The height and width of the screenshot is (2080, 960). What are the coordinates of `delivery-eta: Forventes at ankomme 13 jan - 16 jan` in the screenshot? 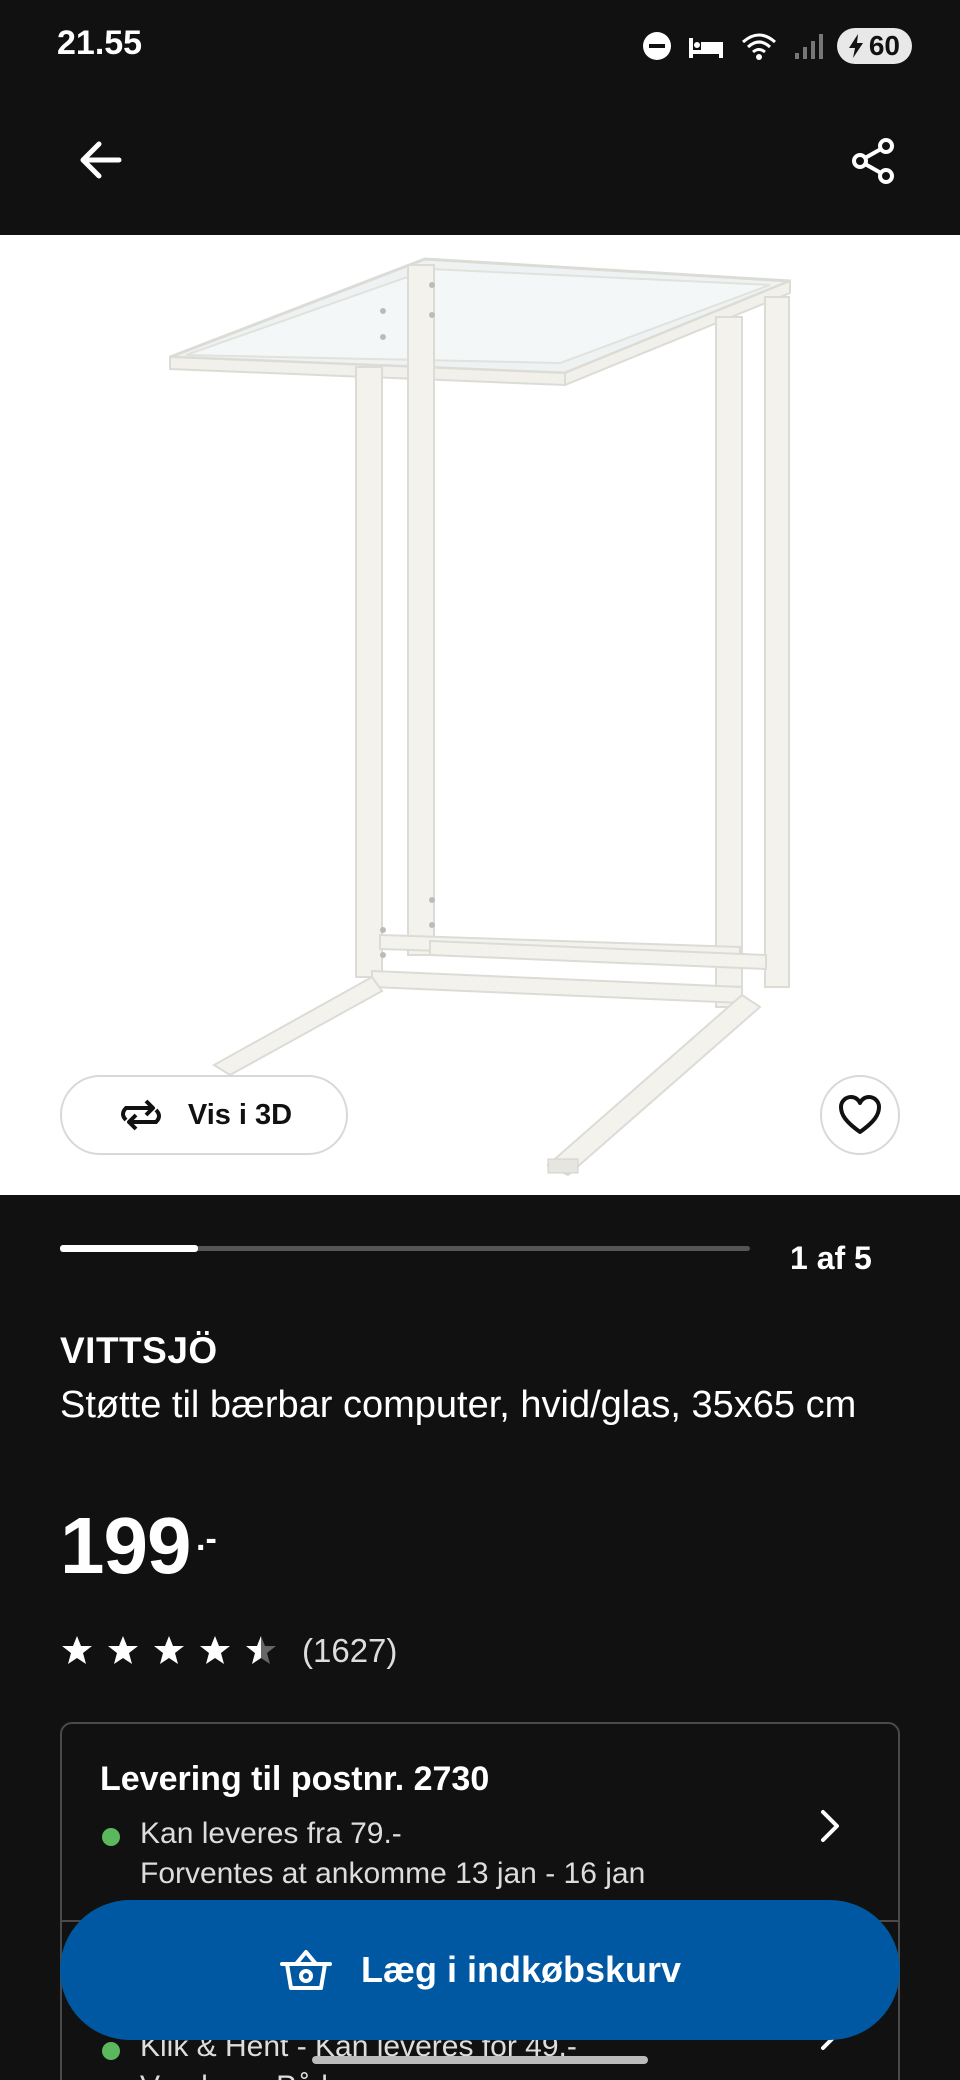 It's located at (393, 1873).